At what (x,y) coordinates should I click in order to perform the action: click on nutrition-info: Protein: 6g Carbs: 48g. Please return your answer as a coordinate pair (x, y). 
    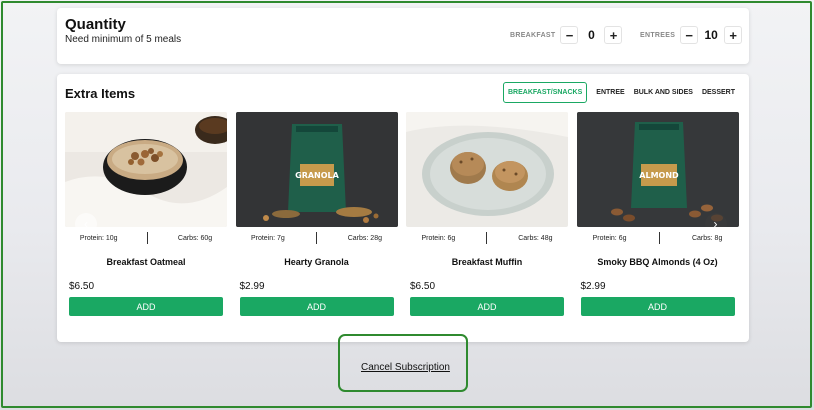
    Looking at the image, I should click on (487, 238).